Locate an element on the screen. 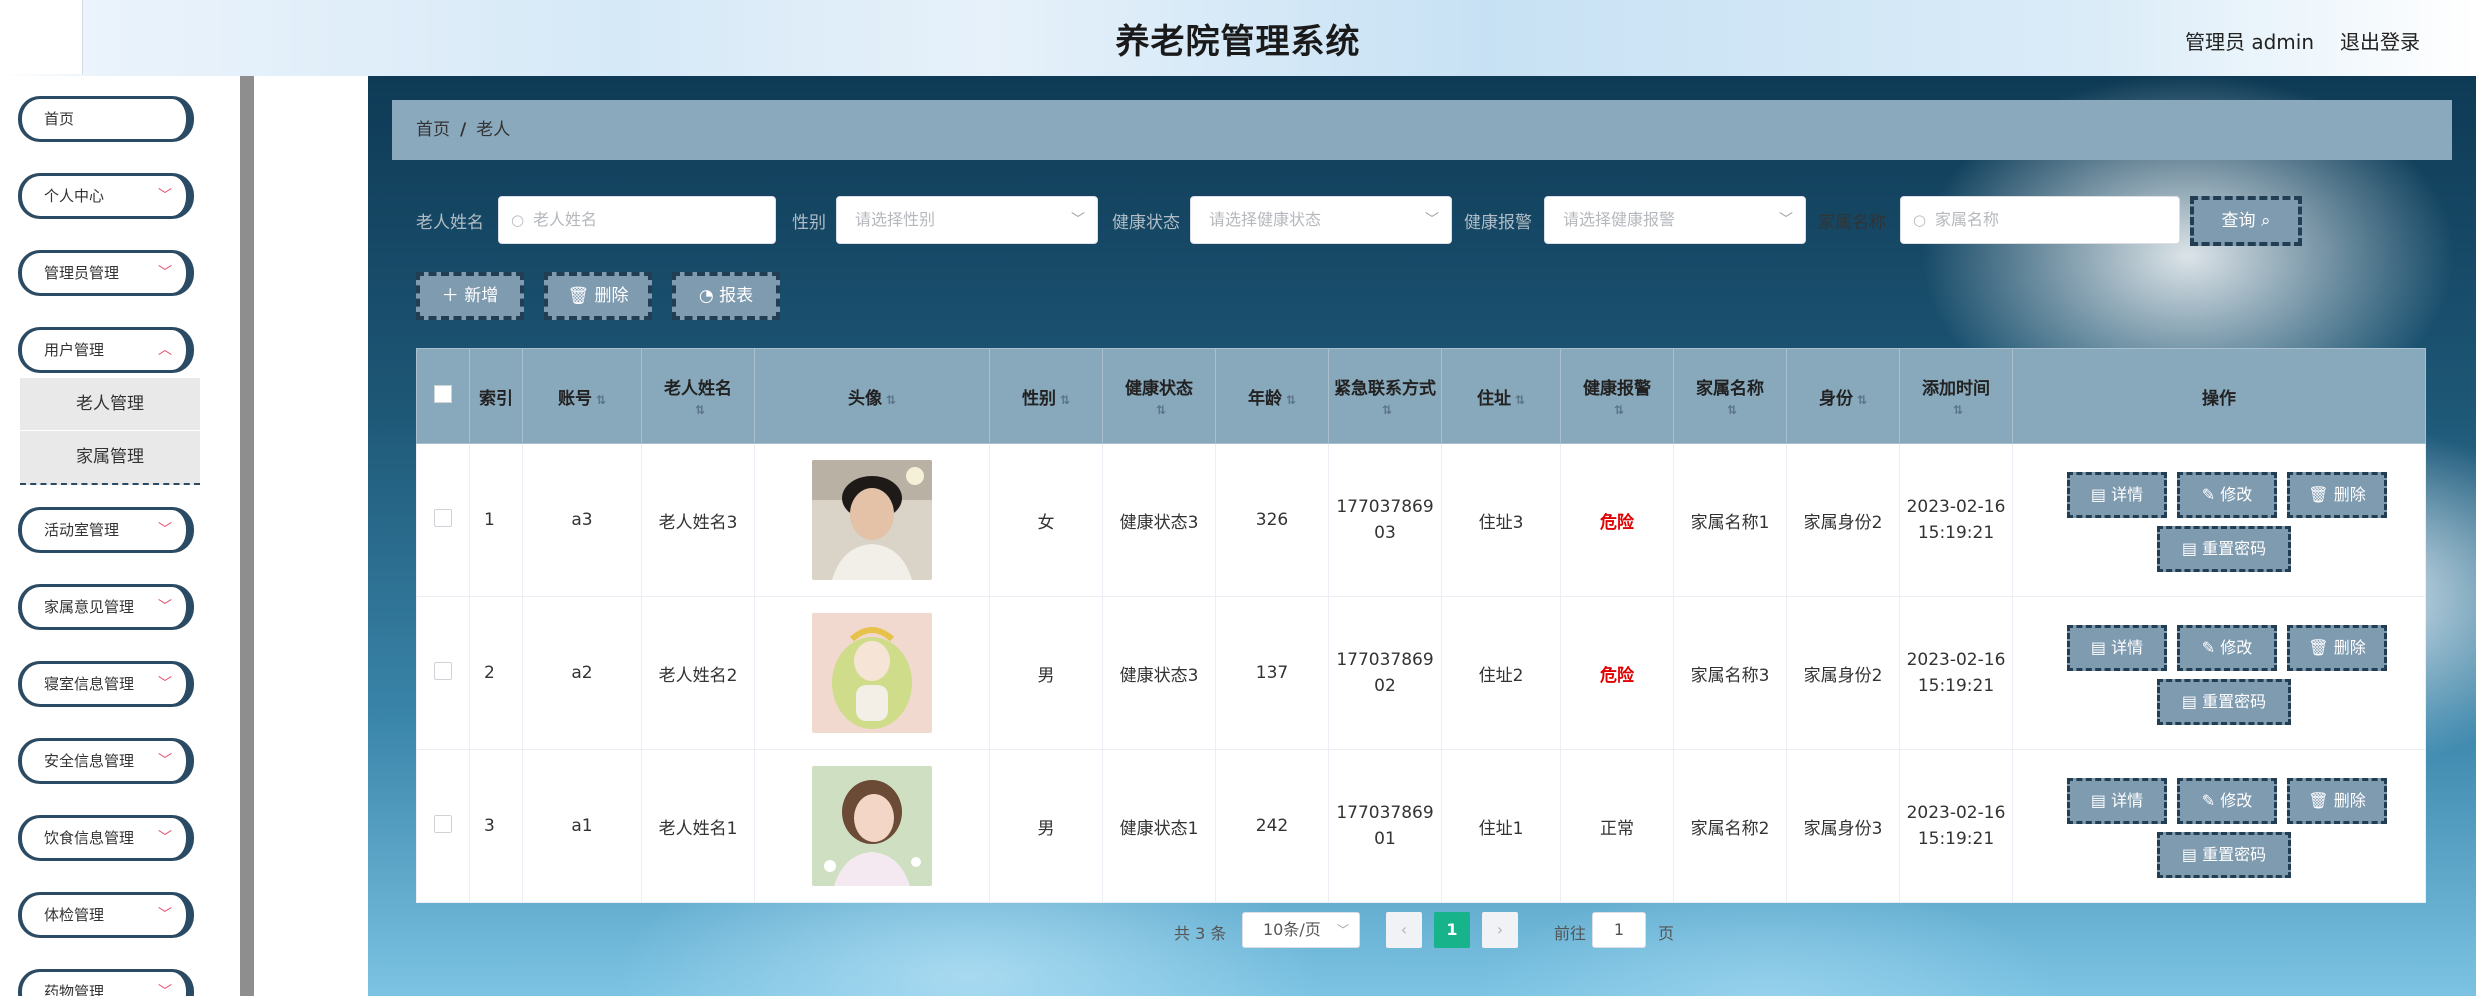 The height and width of the screenshot is (996, 2476). alert-select: 请选择健康报警 ﹀ is located at coordinates (1675, 220).